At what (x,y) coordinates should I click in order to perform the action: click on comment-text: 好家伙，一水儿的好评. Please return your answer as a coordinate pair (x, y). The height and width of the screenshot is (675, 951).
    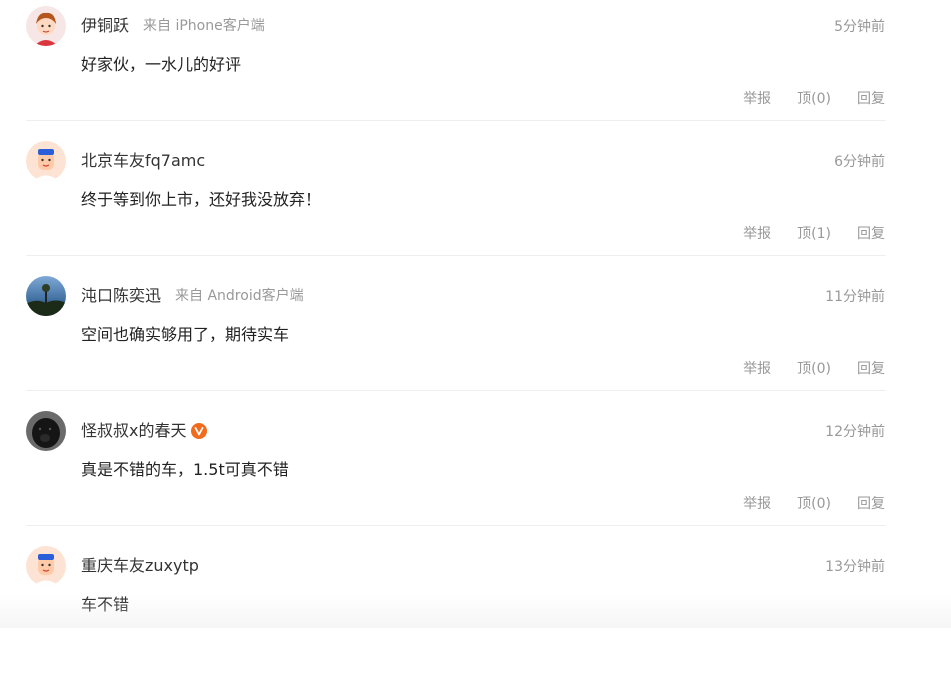
    Looking at the image, I should click on (161, 64).